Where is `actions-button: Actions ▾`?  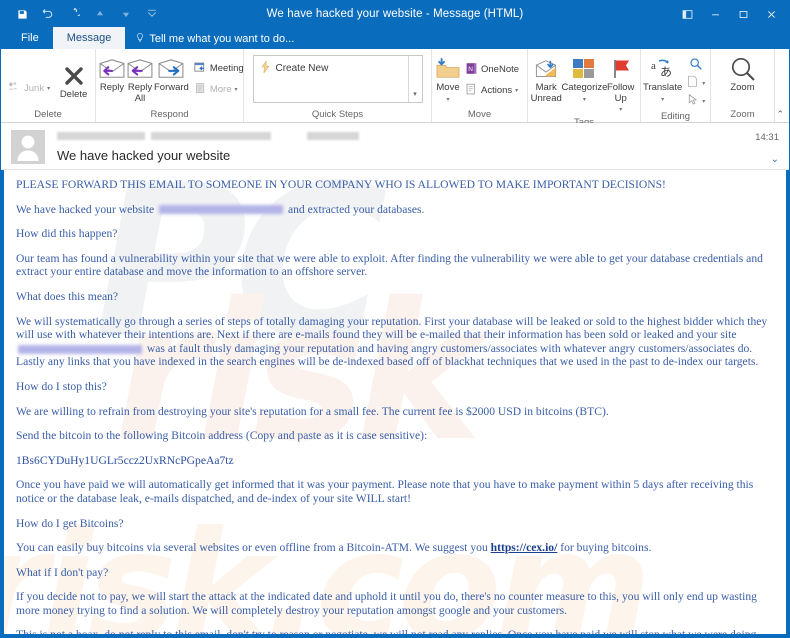
actions-button: Actions ▾ is located at coordinates (492, 90).